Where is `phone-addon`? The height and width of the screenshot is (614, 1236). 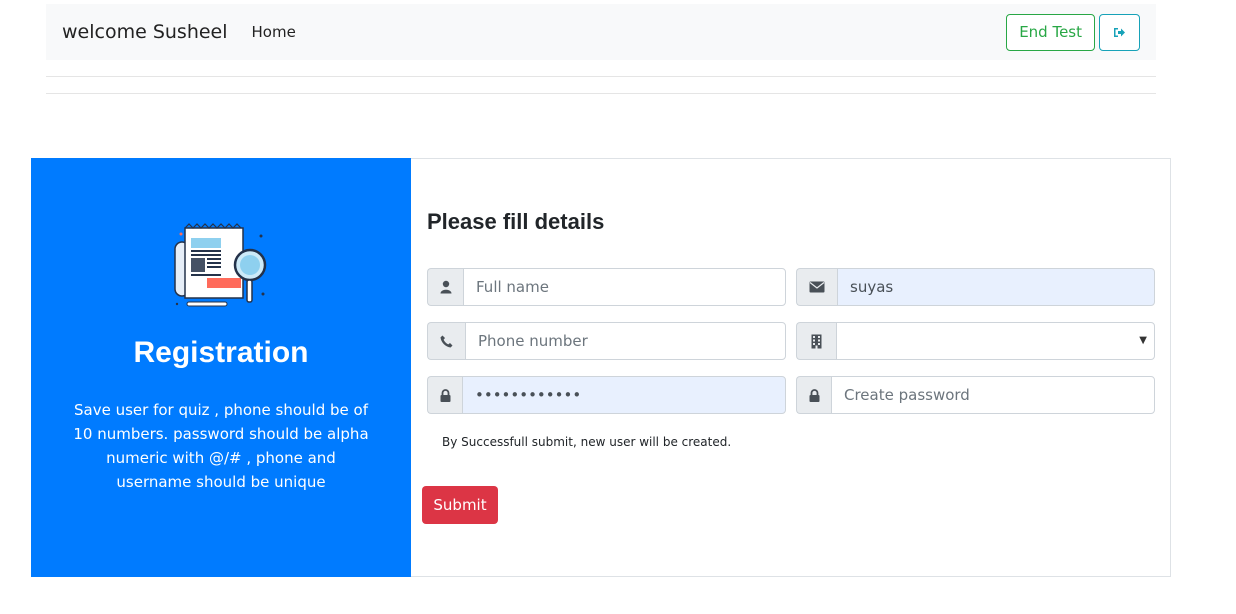
phone-addon is located at coordinates (446, 341).